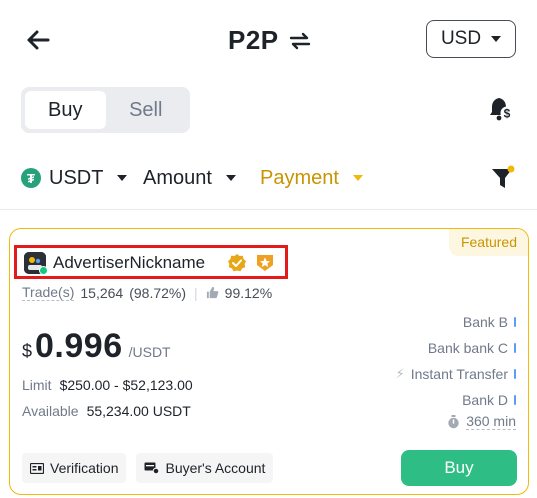 The width and height of the screenshot is (537, 498). What do you see at coordinates (215, 468) in the screenshot?
I see `buyers-account-tag-label: Buyer's Account` at bounding box center [215, 468].